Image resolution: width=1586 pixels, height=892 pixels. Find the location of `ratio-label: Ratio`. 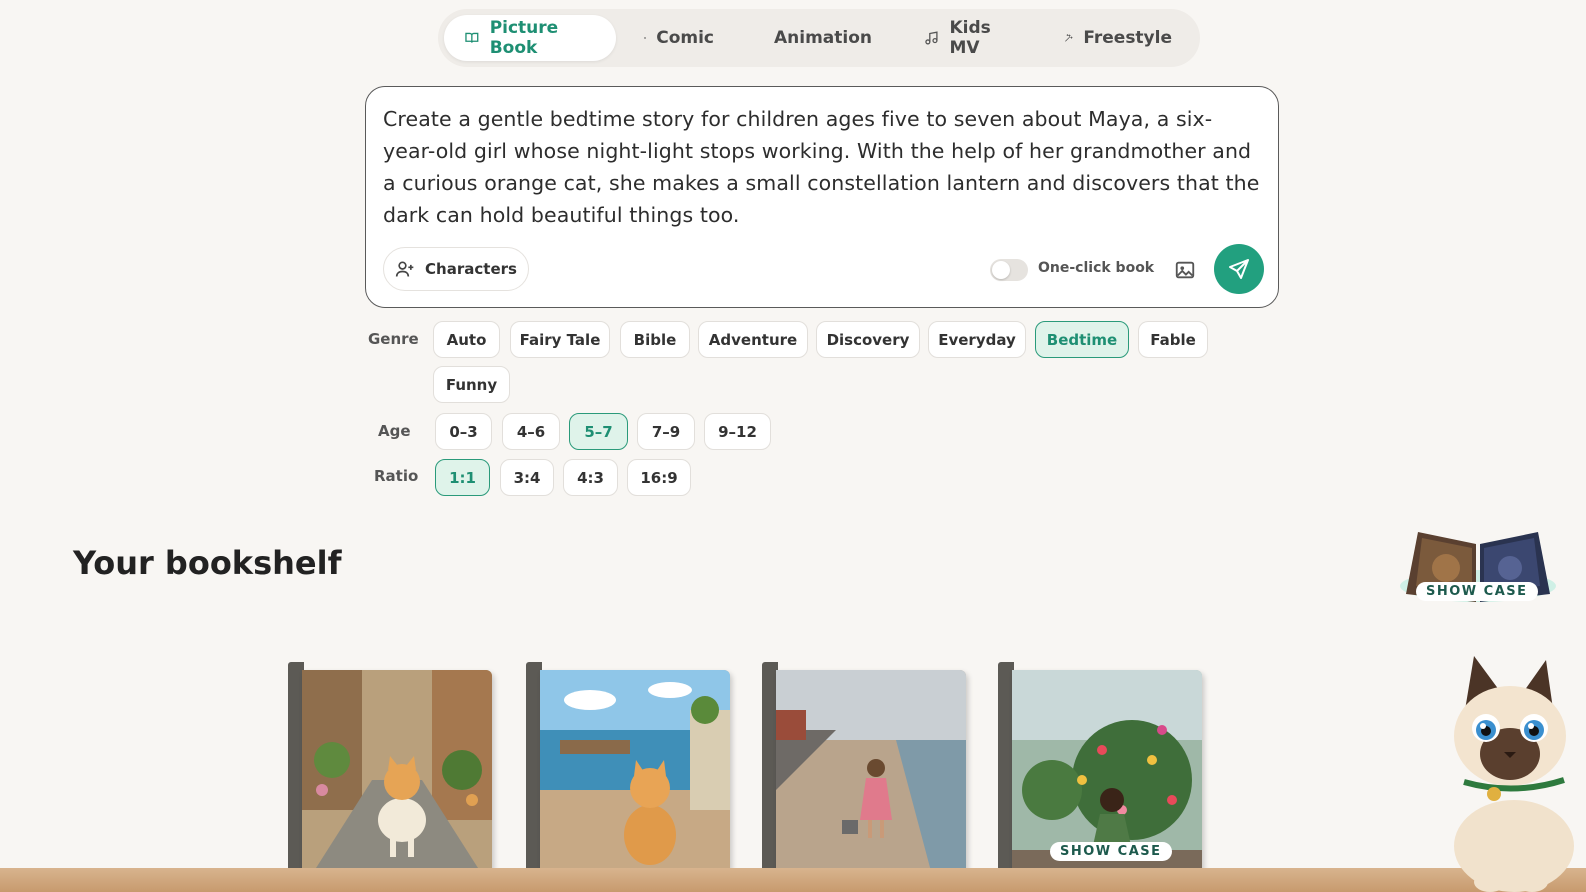

ratio-label: Ratio is located at coordinates (396, 476).